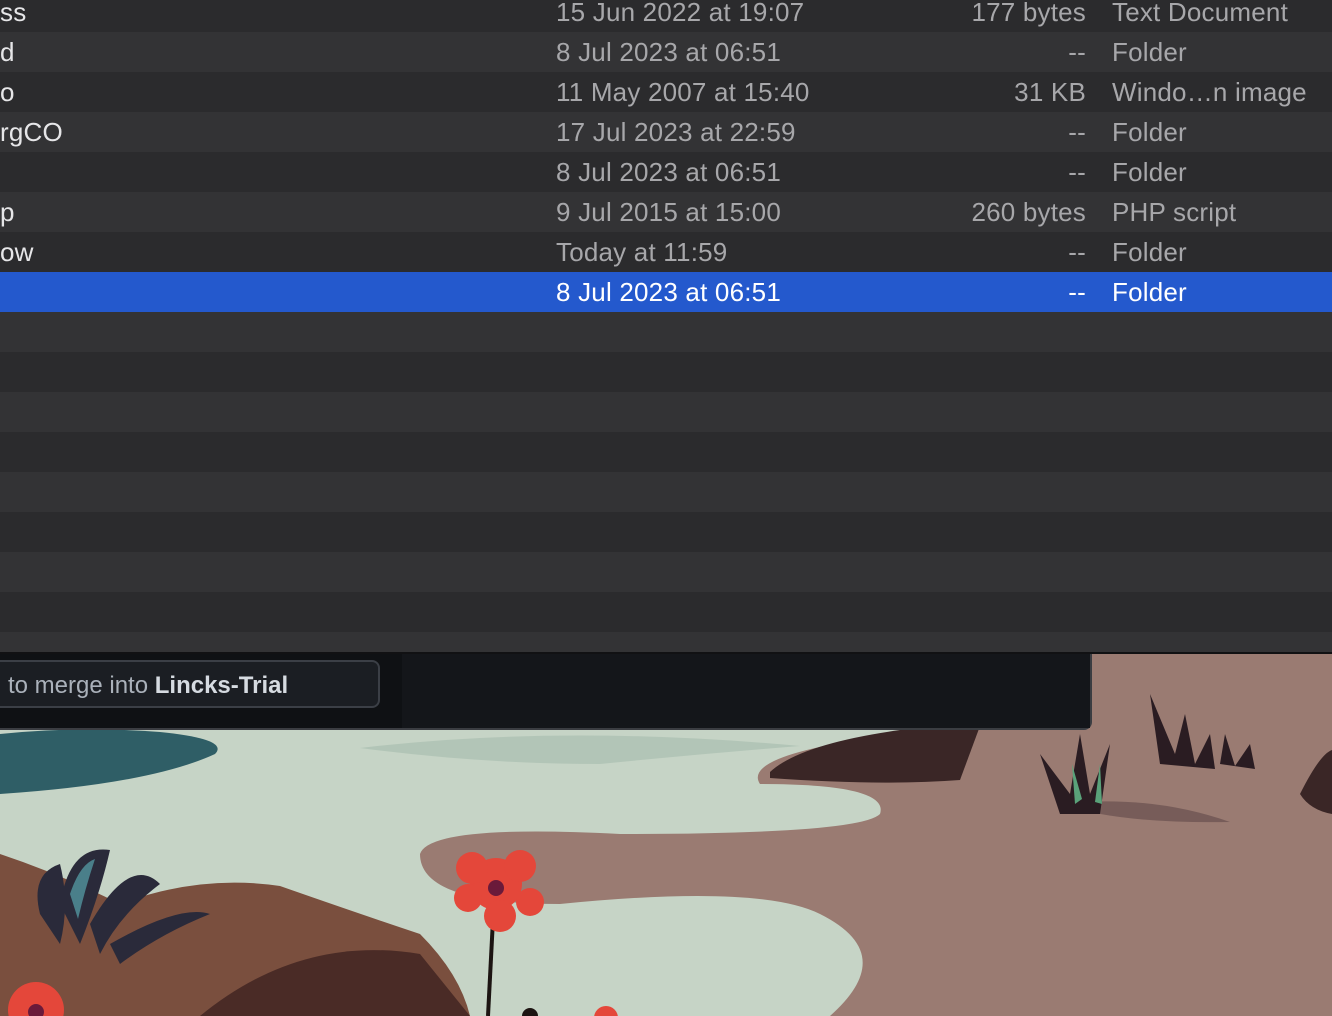 Image resolution: width=1332 pixels, height=1016 pixels. Describe the element at coordinates (221, 685) in the screenshot. I see `merge-branch-name: Lincks-Trial` at that location.